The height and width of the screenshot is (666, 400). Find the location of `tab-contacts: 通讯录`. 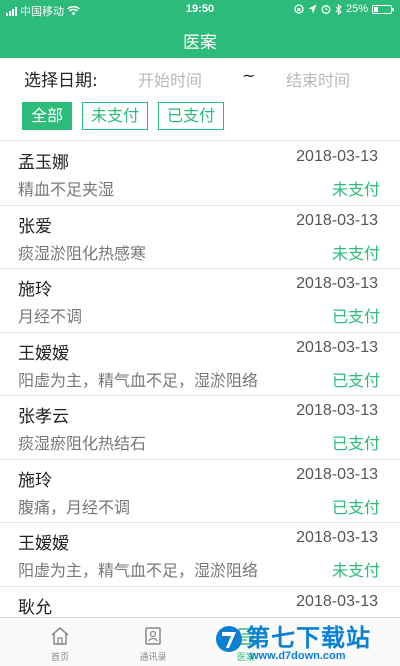

tab-contacts: 通讯录 is located at coordinates (153, 642).